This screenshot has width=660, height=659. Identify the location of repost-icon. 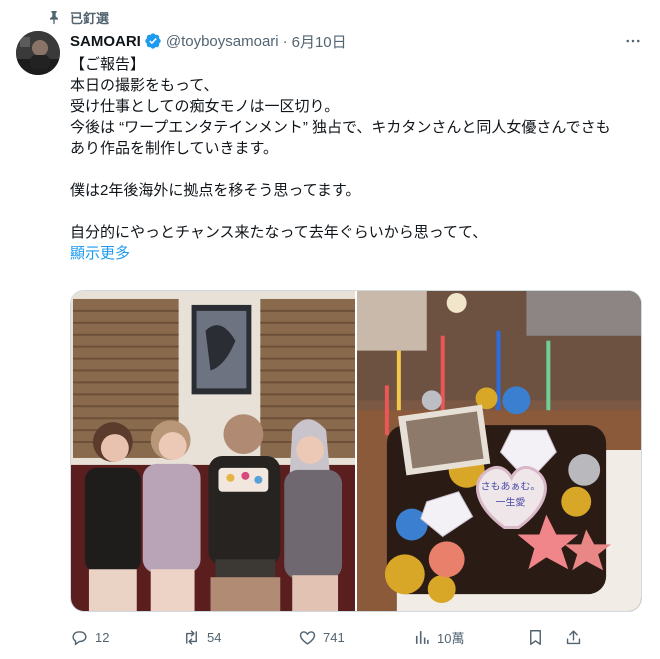
(191, 637).